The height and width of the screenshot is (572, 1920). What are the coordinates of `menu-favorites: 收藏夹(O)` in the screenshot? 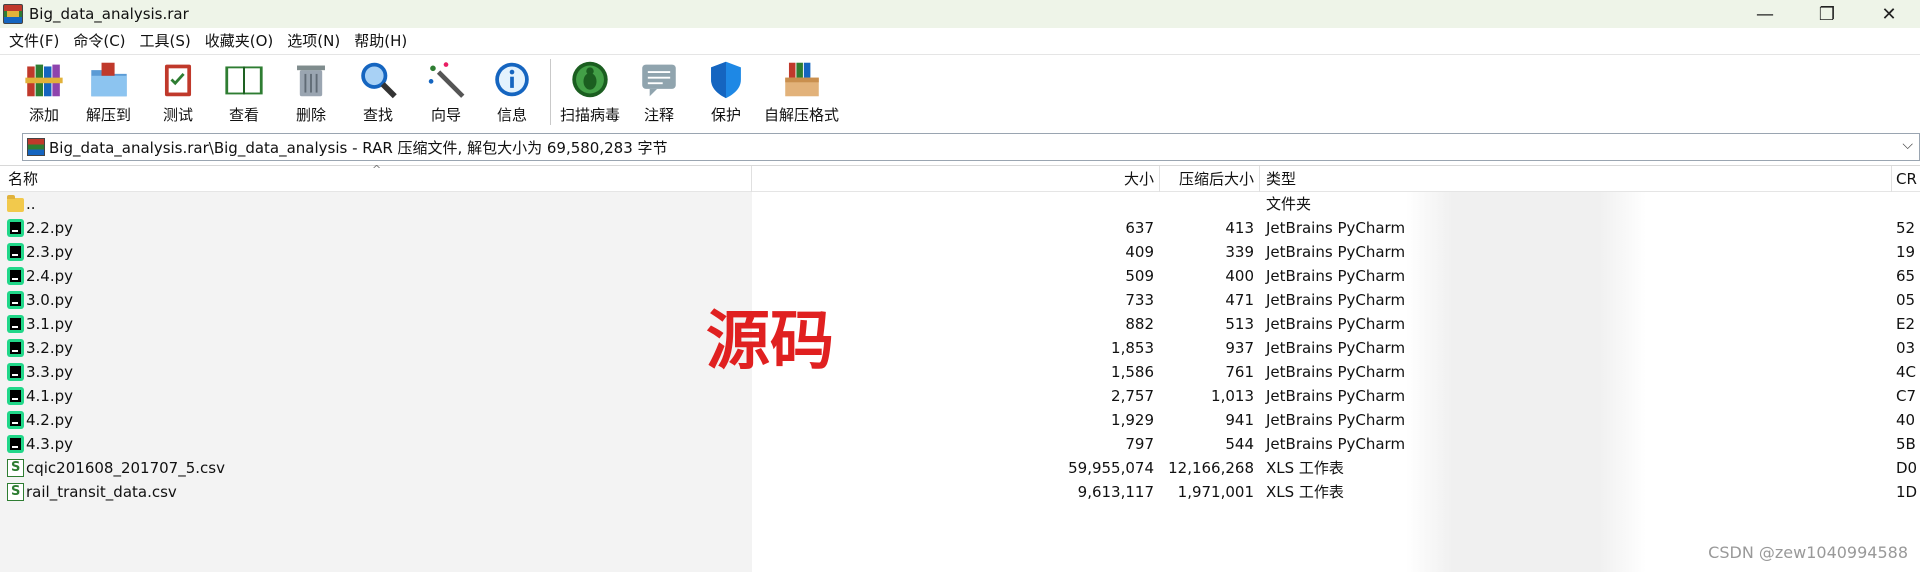 It's located at (239, 40).